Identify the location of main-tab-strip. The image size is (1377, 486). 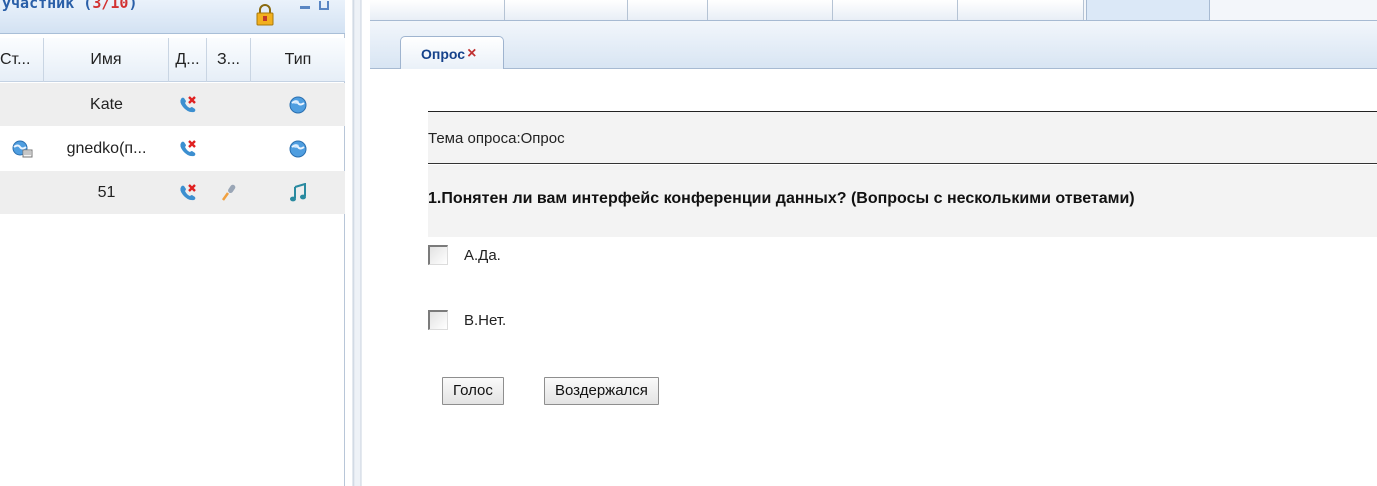
(873, 10).